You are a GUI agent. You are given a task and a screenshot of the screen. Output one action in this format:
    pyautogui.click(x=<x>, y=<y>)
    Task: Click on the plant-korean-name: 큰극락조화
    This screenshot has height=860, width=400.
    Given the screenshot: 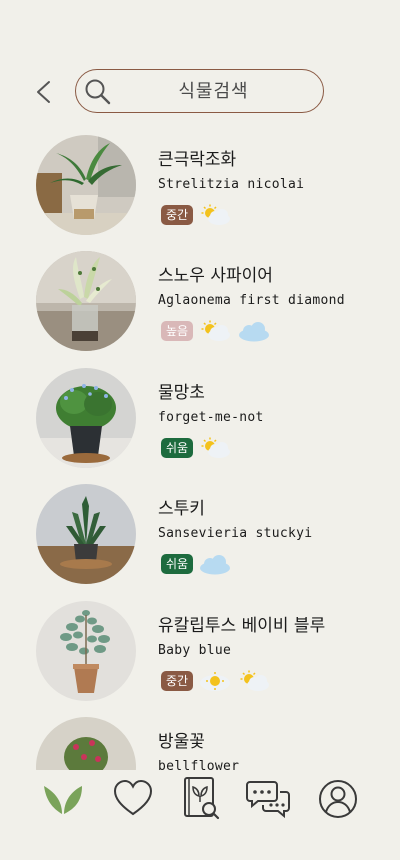 What is the action you would take?
    pyautogui.click(x=197, y=160)
    